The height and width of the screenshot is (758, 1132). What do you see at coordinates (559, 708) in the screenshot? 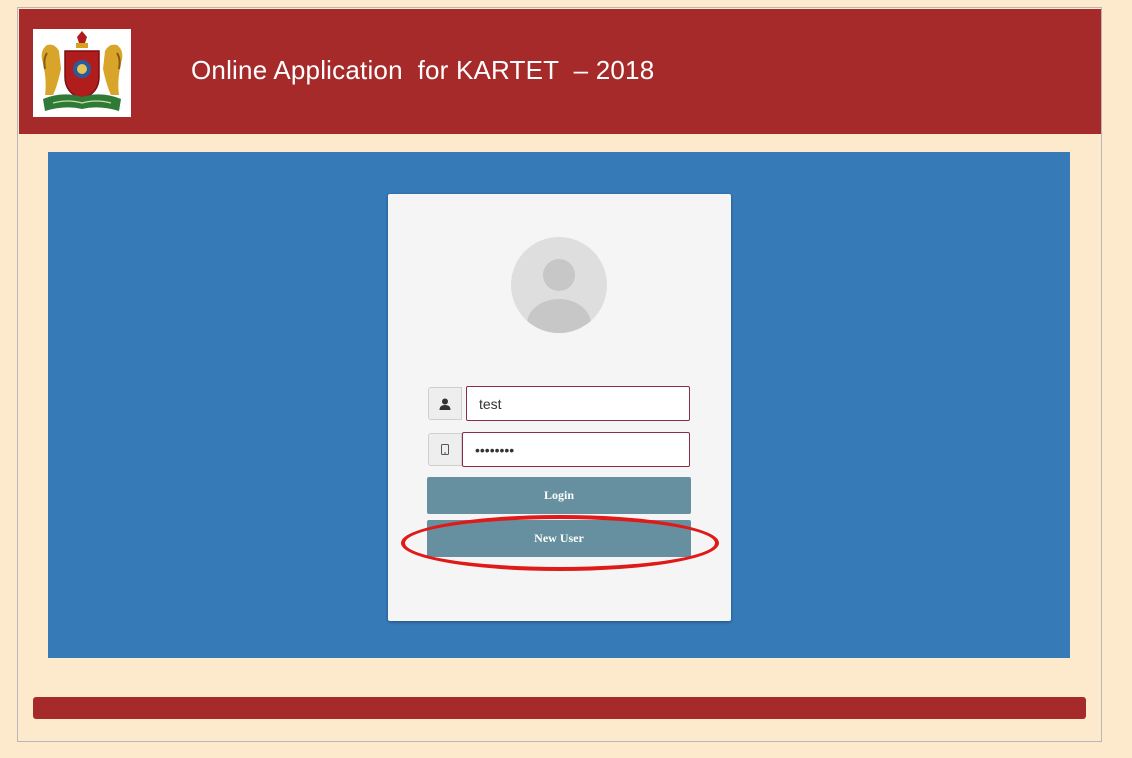
I see `footer-bar` at bounding box center [559, 708].